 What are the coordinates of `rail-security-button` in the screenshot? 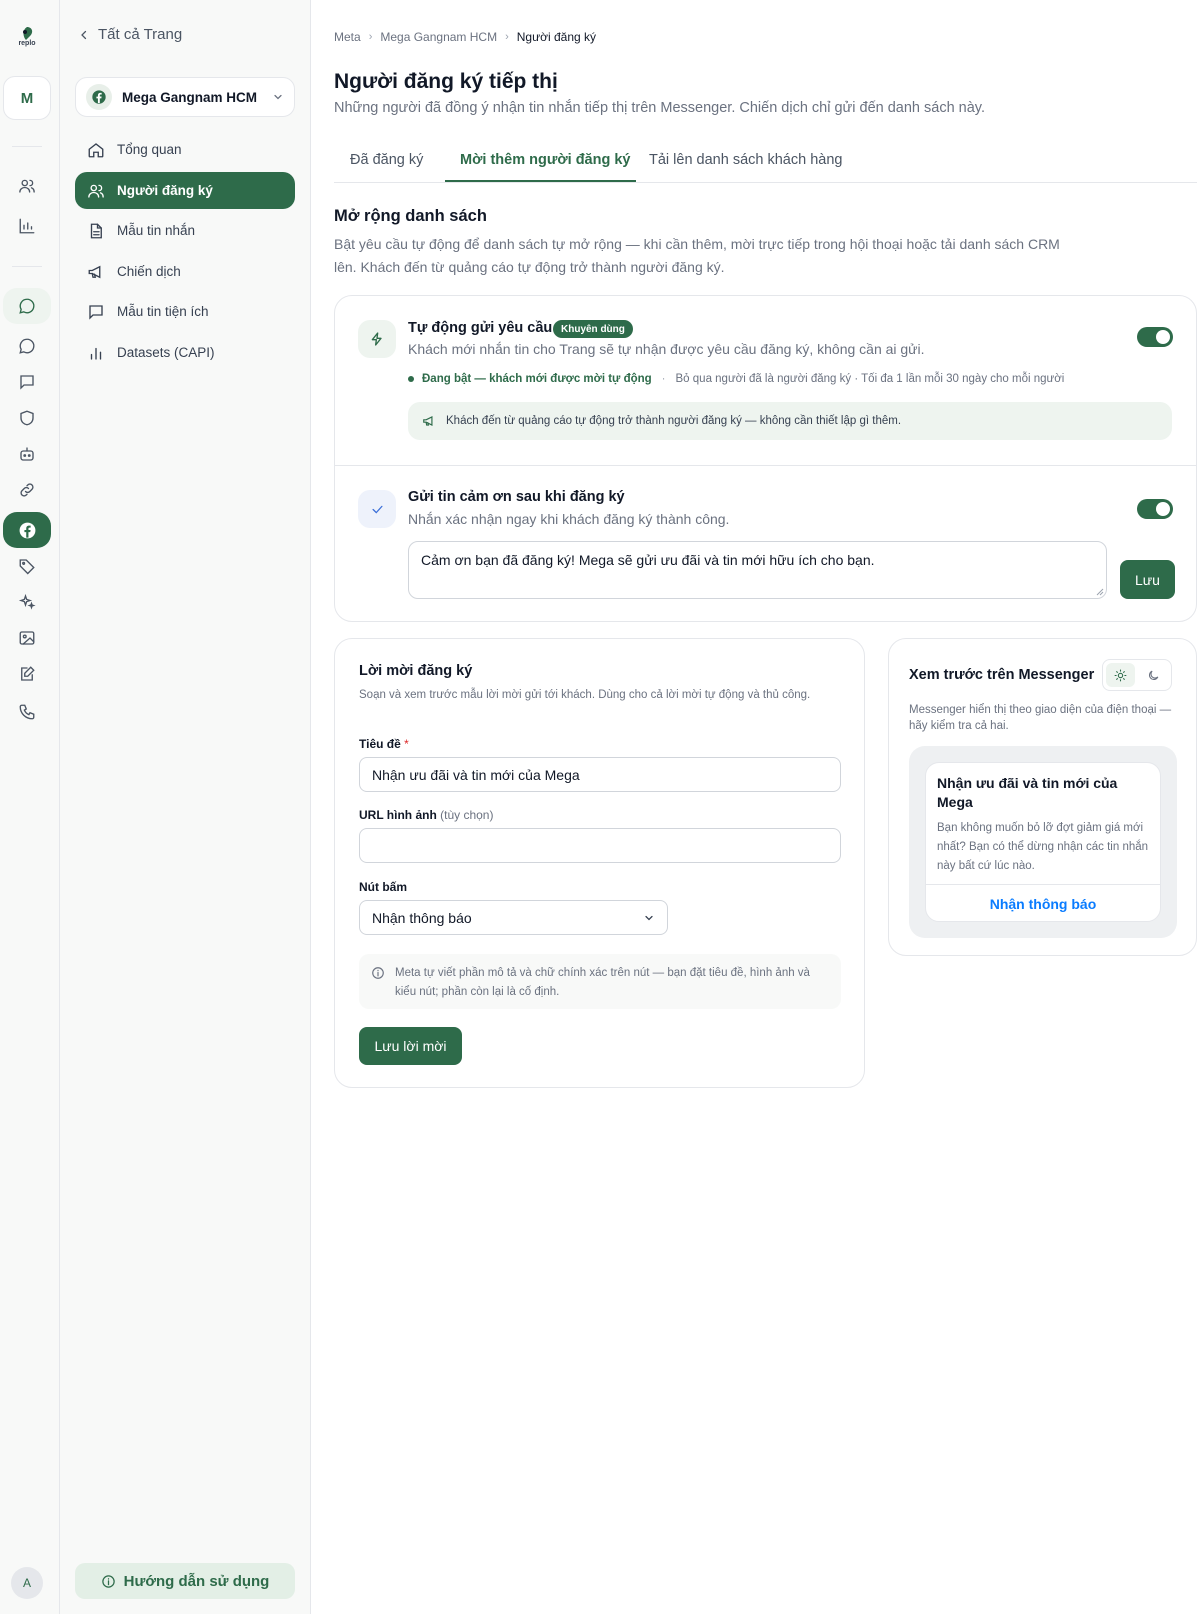 It's located at (27, 418).